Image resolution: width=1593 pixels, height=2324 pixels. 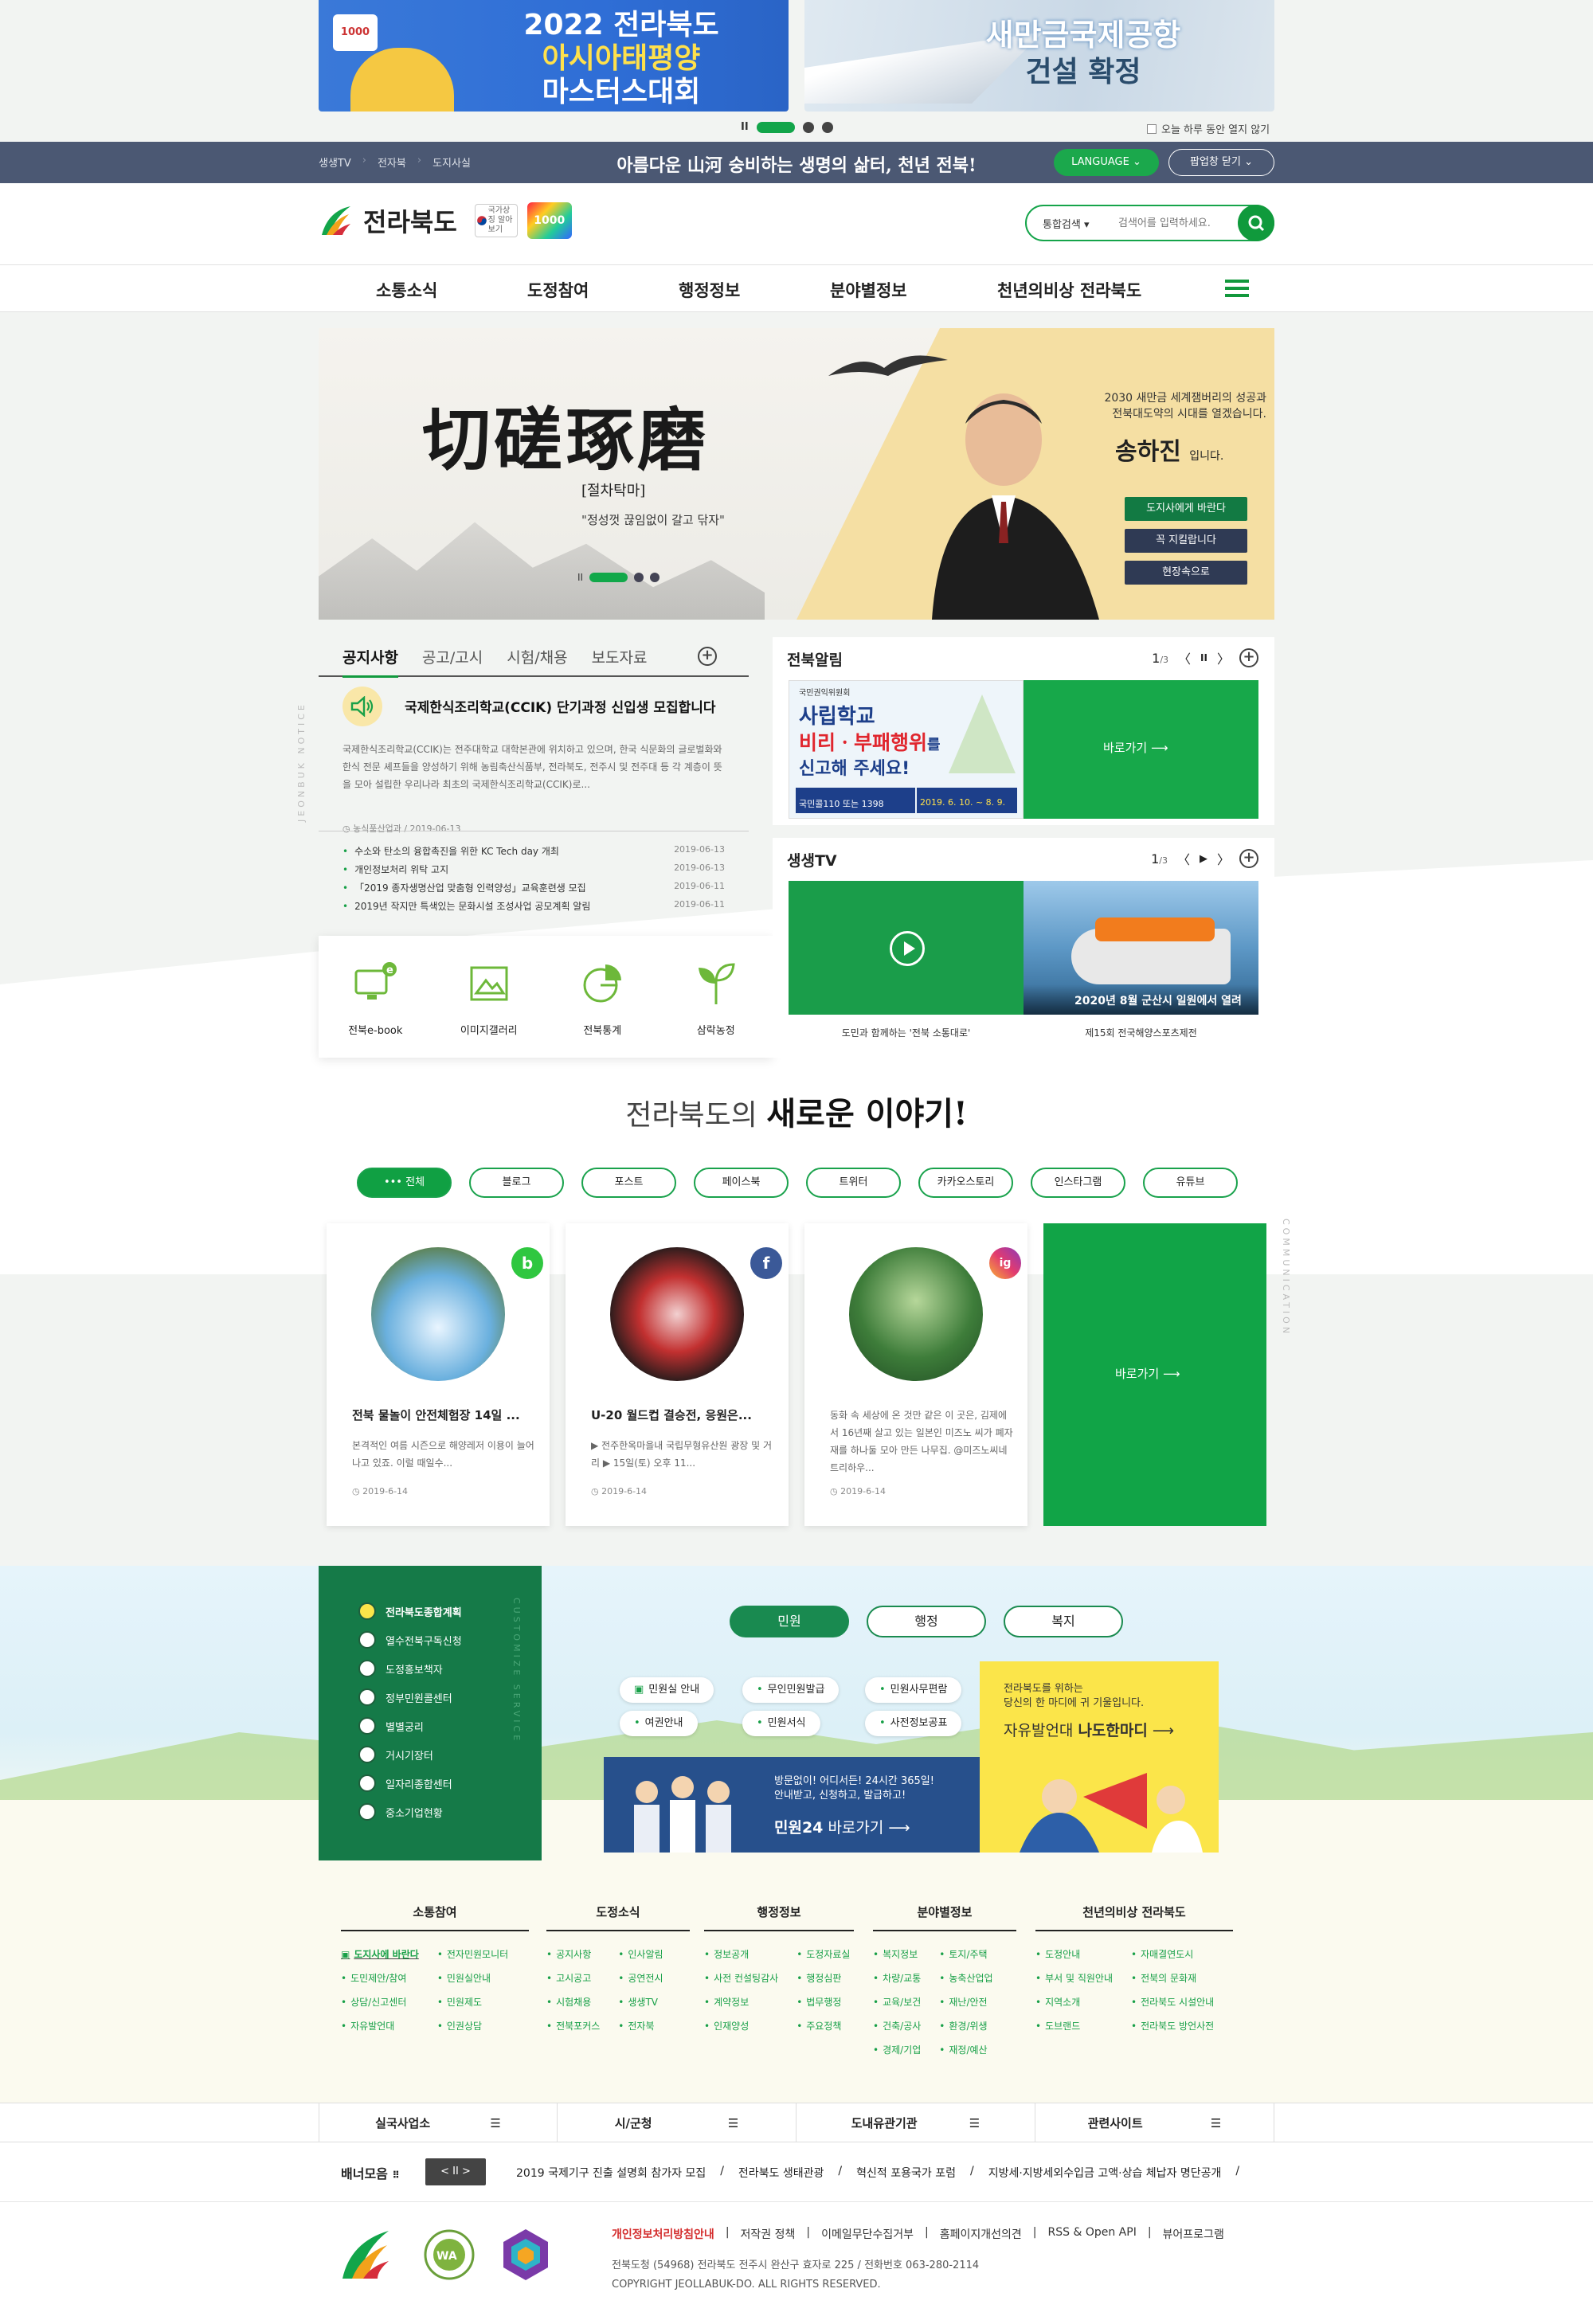 I want to click on video-thumbnail, so click(x=907, y=948).